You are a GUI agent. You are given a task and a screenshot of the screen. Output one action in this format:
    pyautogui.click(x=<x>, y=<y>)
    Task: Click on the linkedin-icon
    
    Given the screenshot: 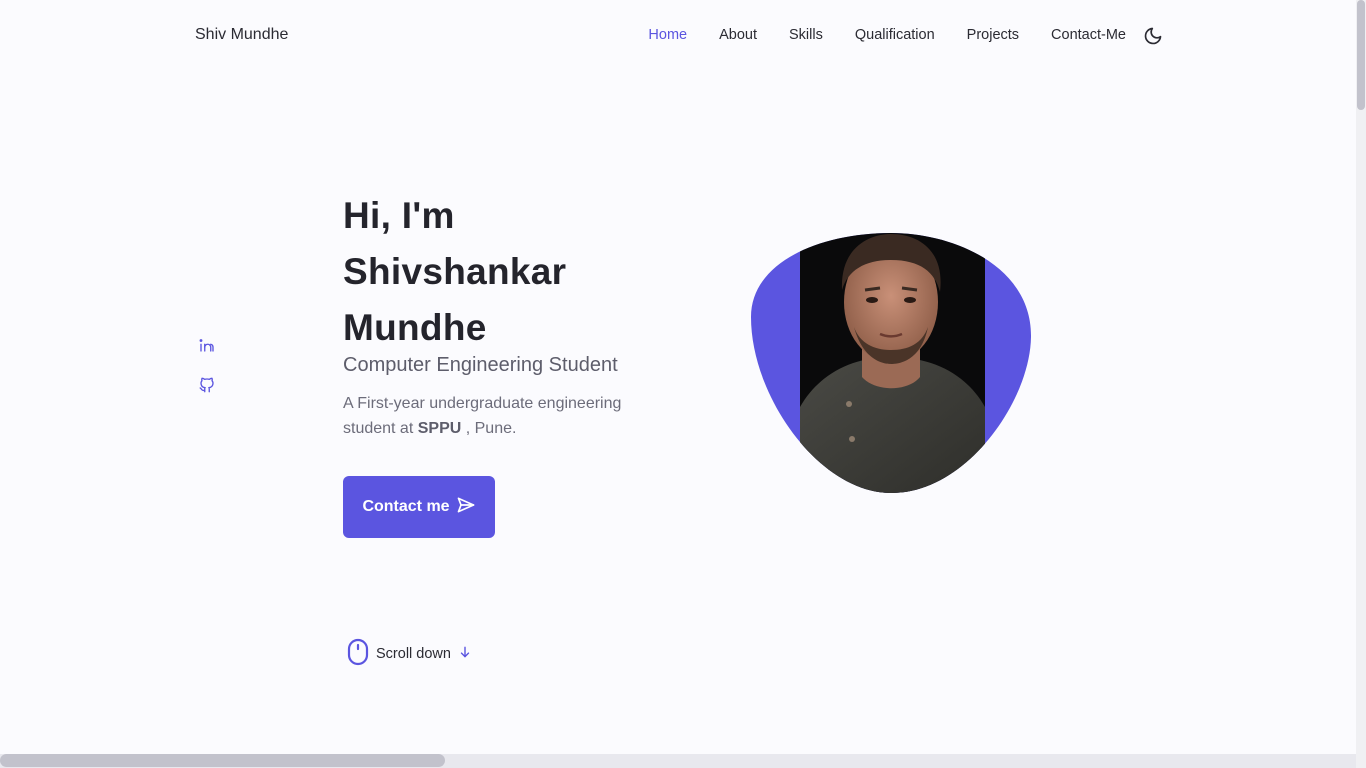 What is the action you would take?
    pyautogui.click(x=207, y=346)
    